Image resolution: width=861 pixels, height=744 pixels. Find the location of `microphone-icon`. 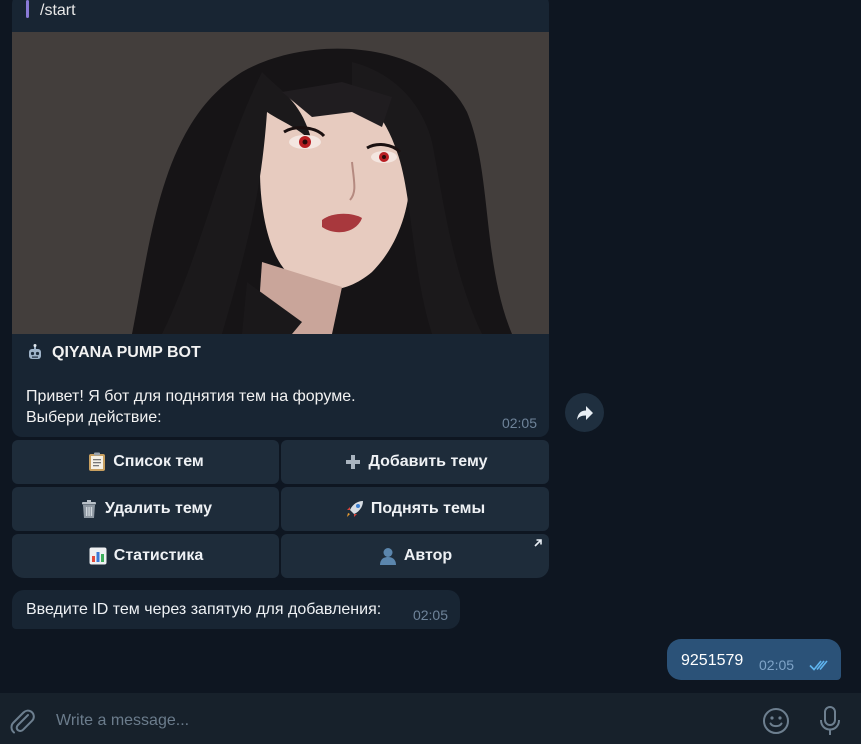

microphone-icon is located at coordinates (830, 721).